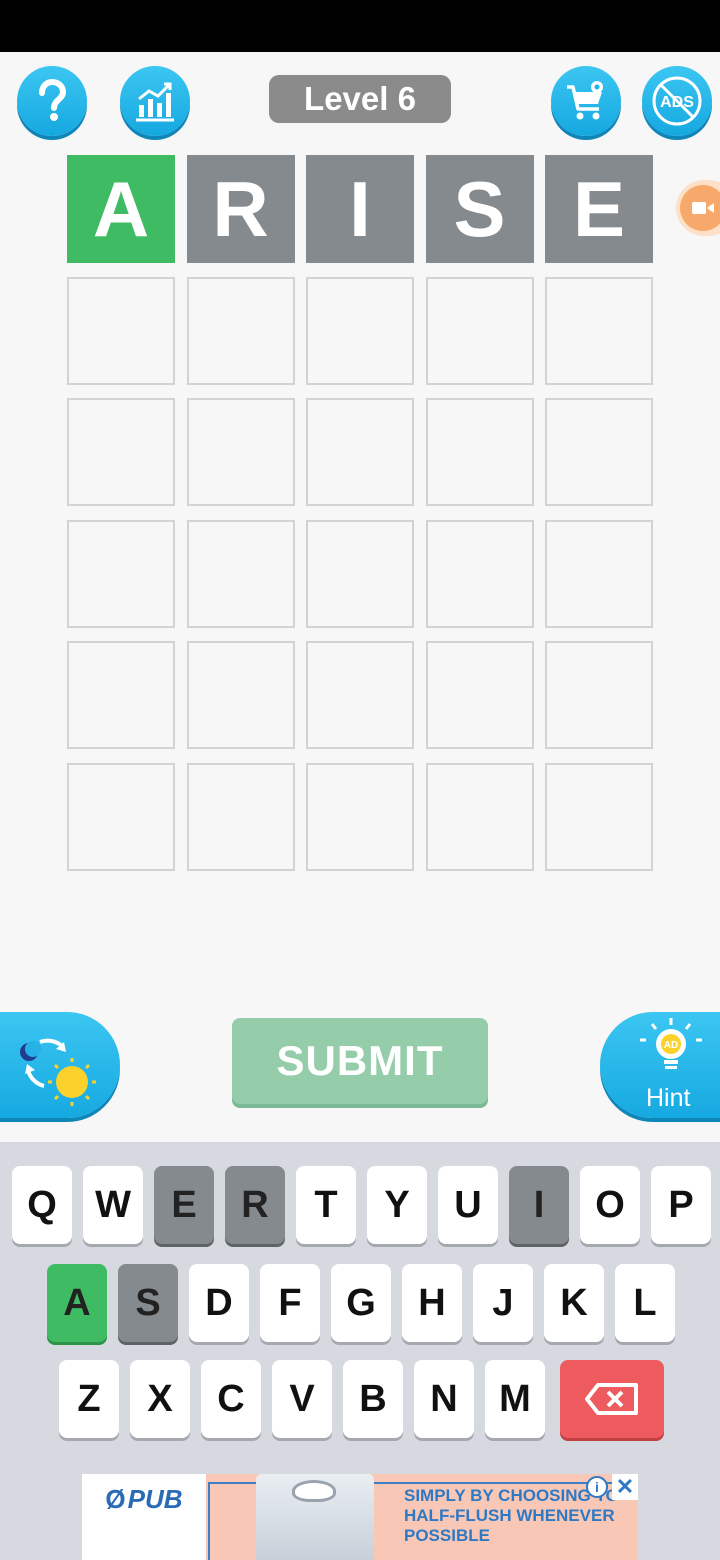  I want to click on key-a: A, so click(77, 1303).